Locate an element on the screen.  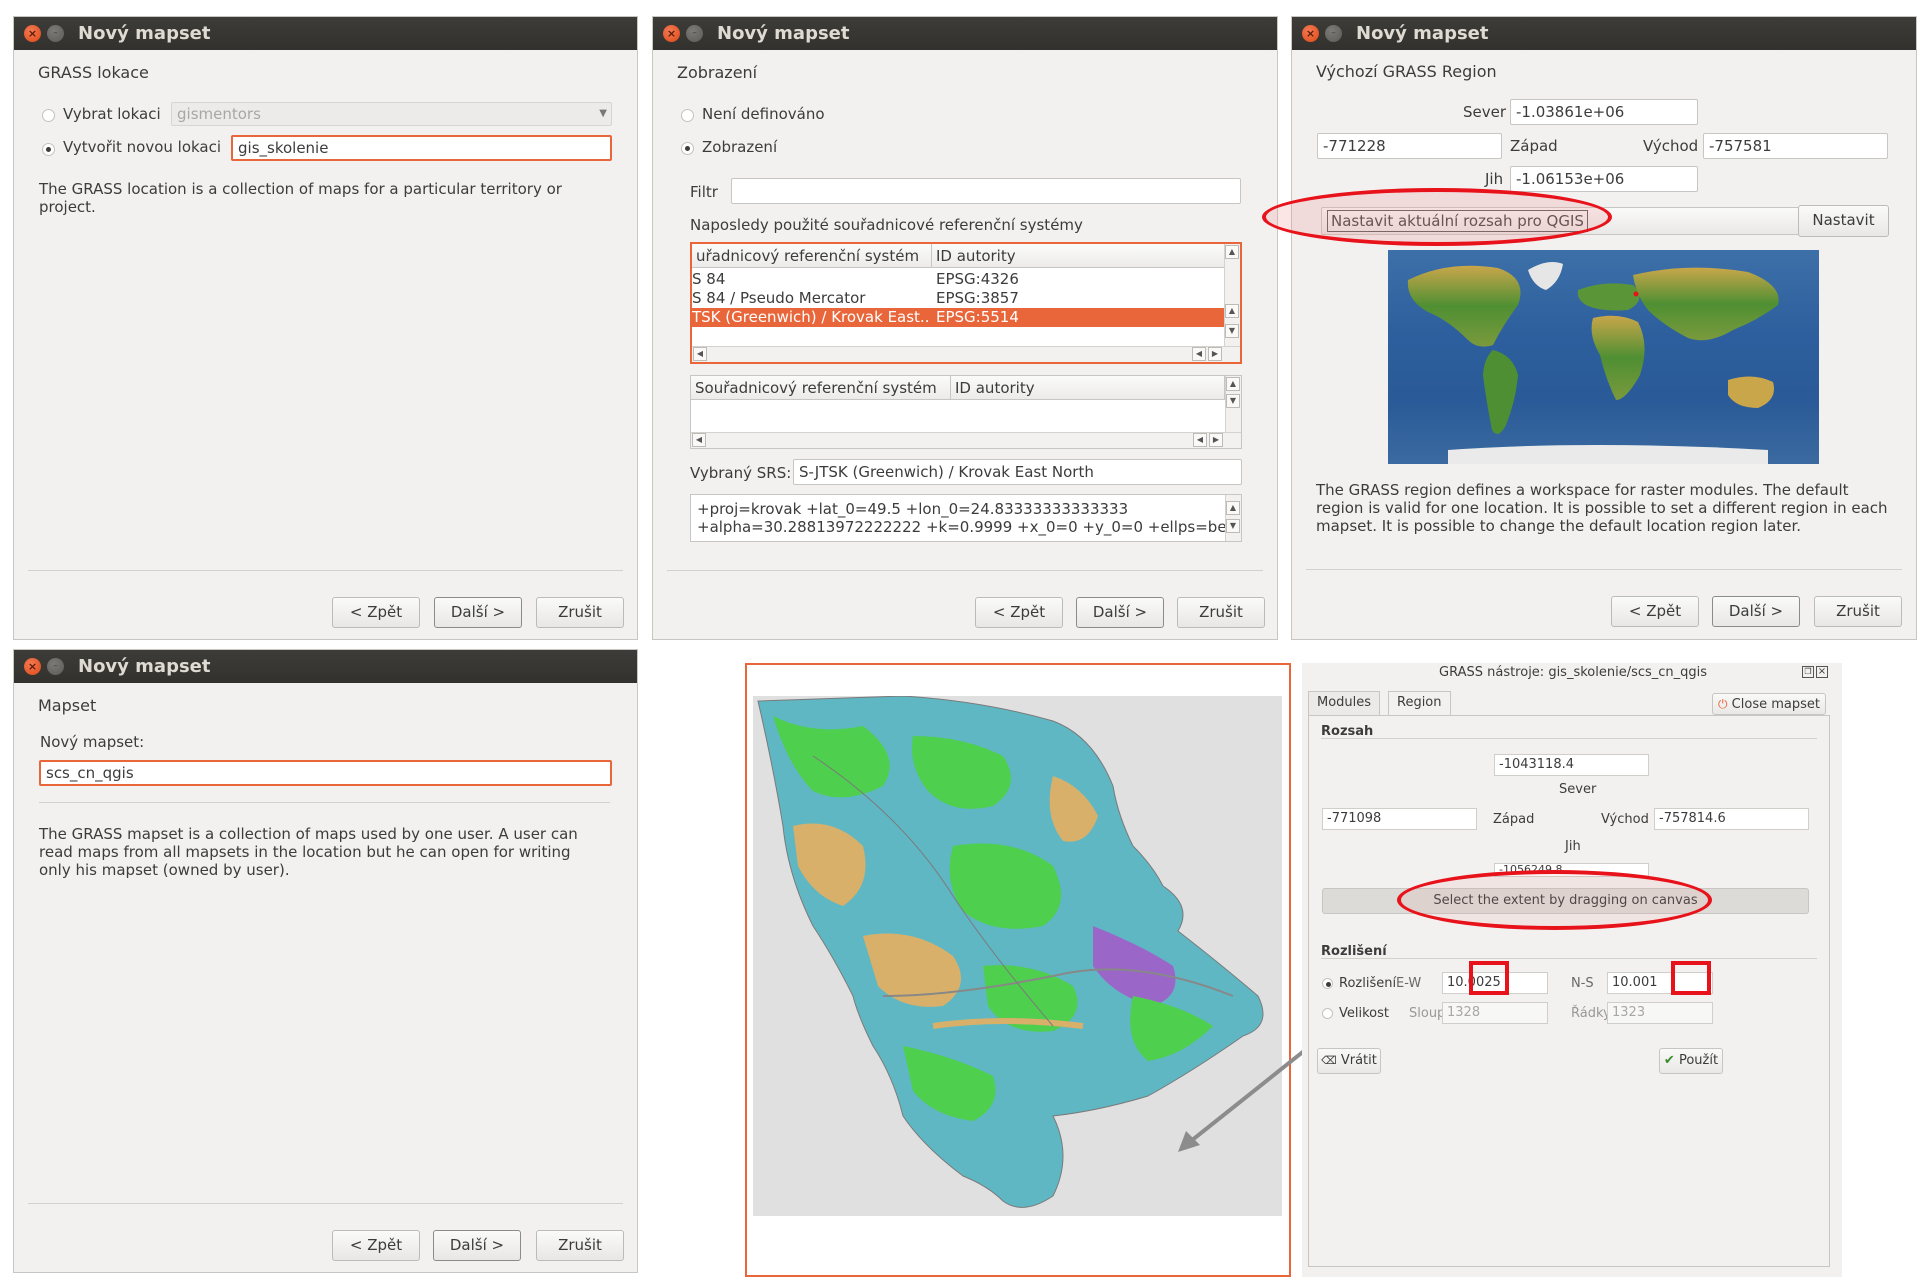
close-mapset-button: ⏻ Close mapset is located at coordinates (1769, 704).